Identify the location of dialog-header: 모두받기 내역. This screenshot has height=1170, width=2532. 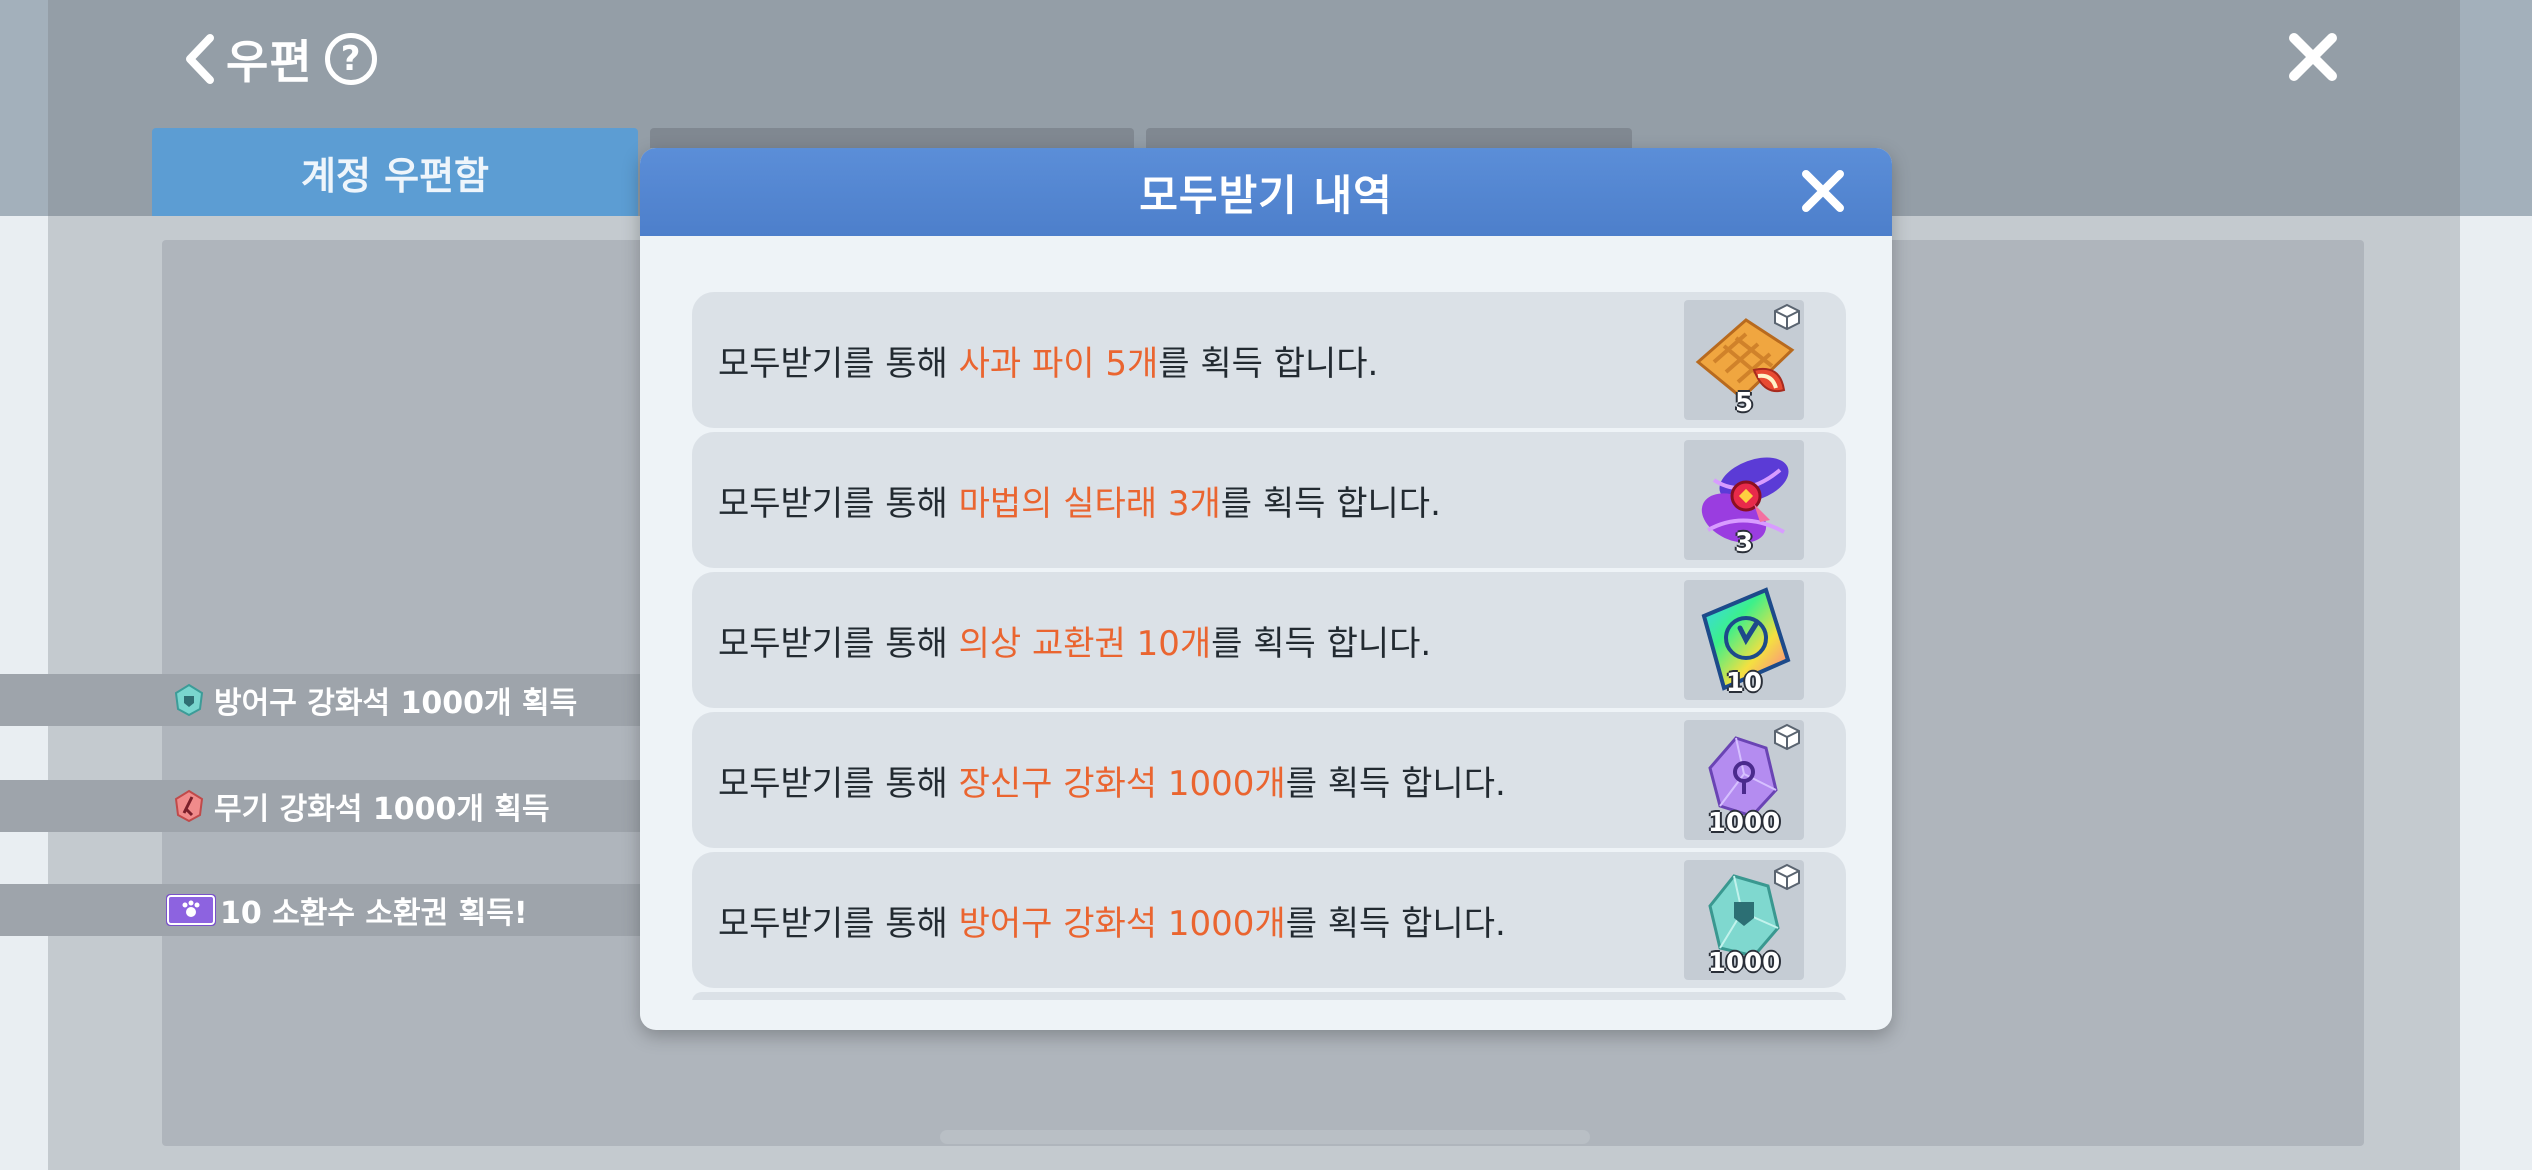
(1266, 192).